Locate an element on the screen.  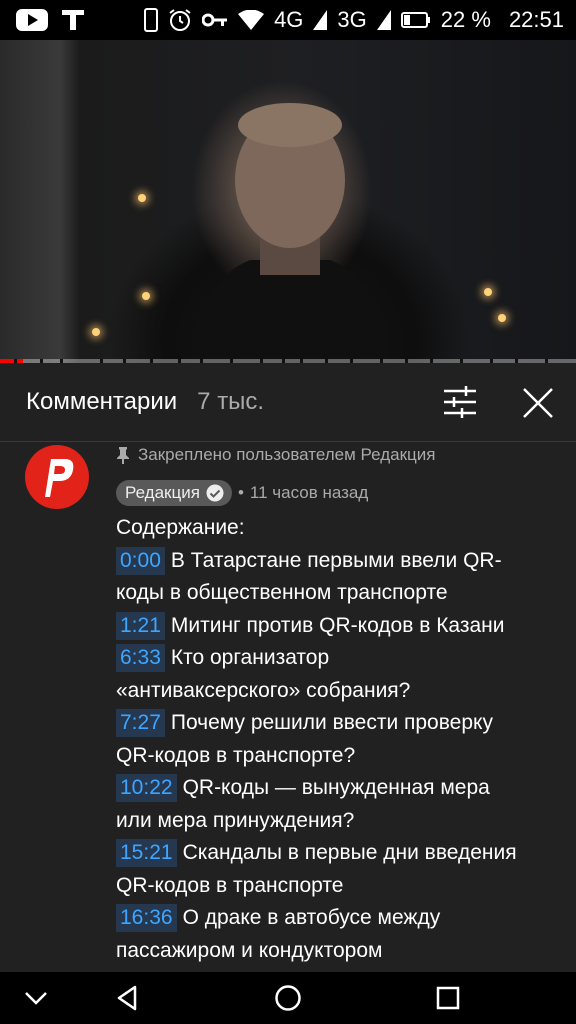
network-4g-label: 4G is located at coordinates (289, 19).